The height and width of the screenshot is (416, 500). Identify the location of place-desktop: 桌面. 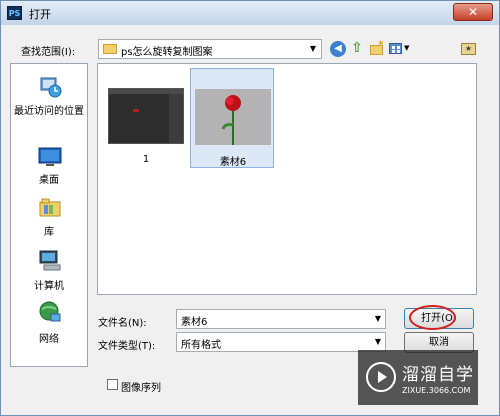
(49, 168).